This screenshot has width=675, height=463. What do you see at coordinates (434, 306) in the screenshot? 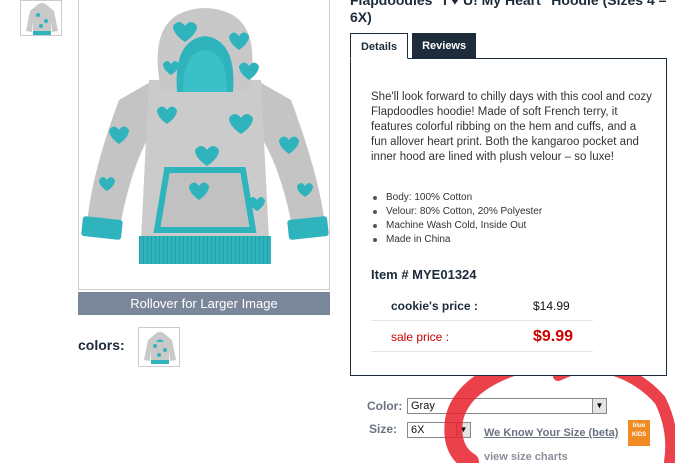
I see `regular-price-label: cookie's price :` at bounding box center [434, 306].